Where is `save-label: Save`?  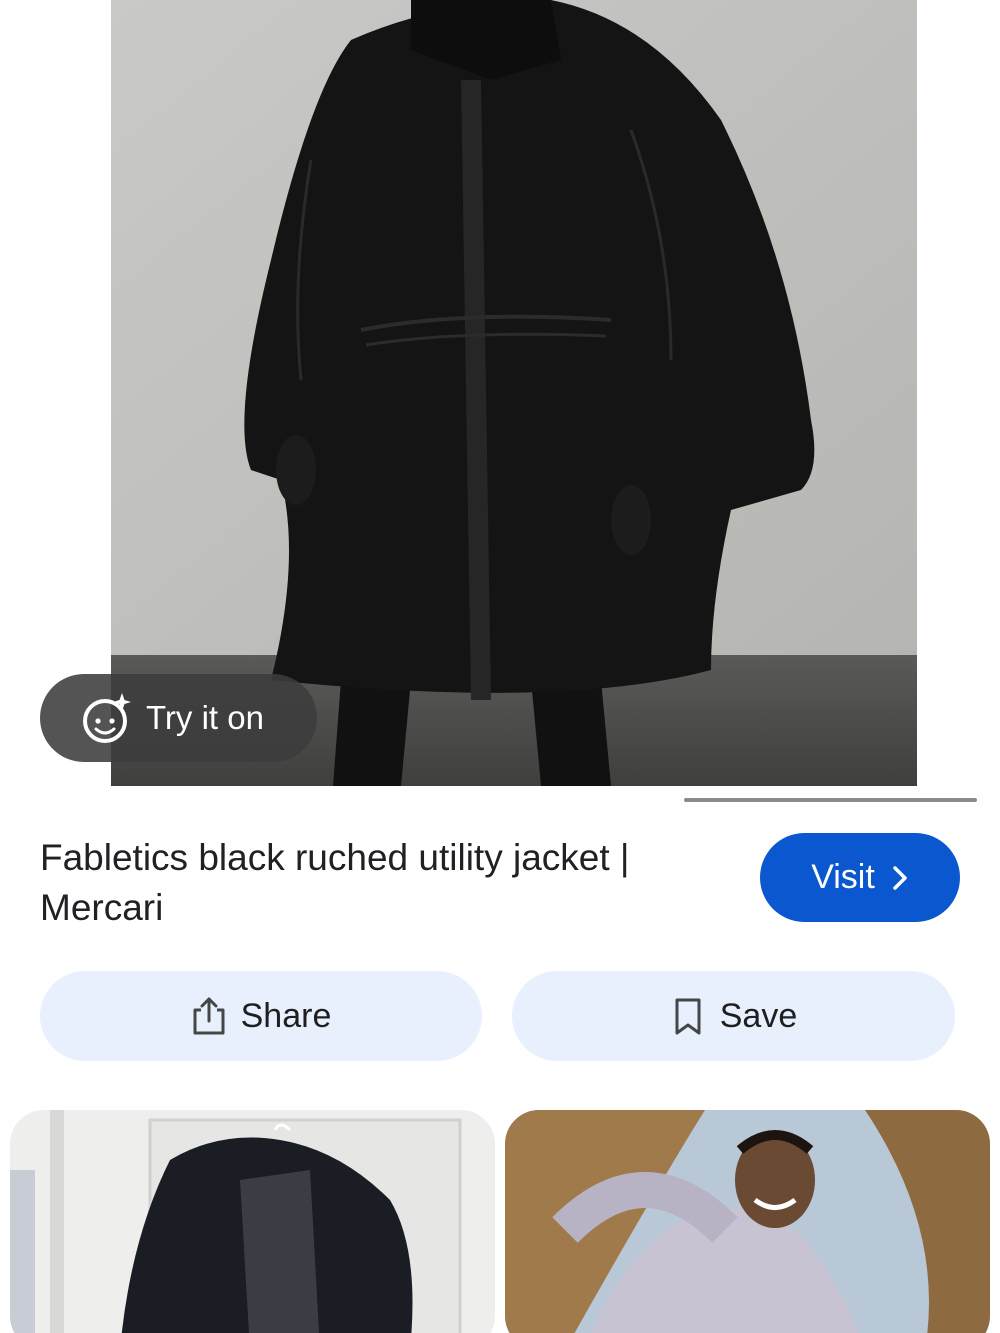 save-label: Save is located at coordinates (758, 1015).